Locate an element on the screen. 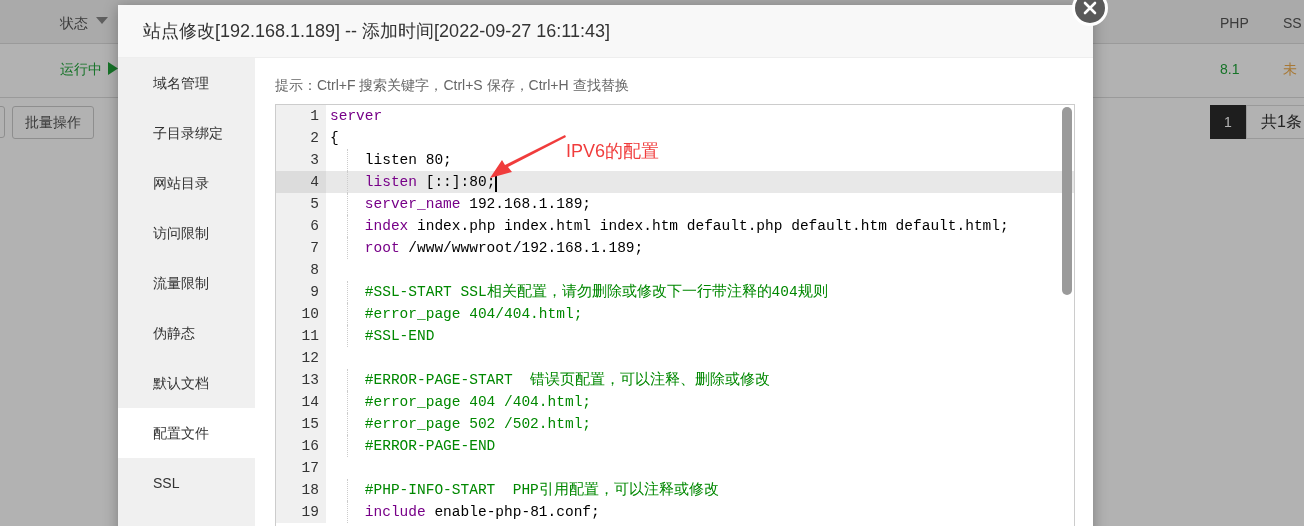  line-number: 18 is located at coordinates (301, 490).